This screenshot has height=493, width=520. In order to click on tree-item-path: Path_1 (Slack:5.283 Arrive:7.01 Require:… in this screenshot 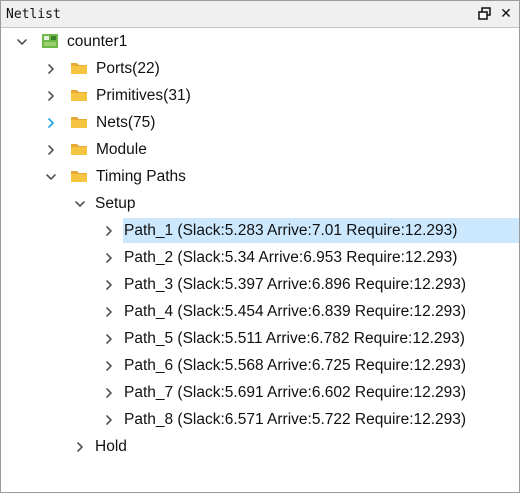, I will do `click(260, 230)`.